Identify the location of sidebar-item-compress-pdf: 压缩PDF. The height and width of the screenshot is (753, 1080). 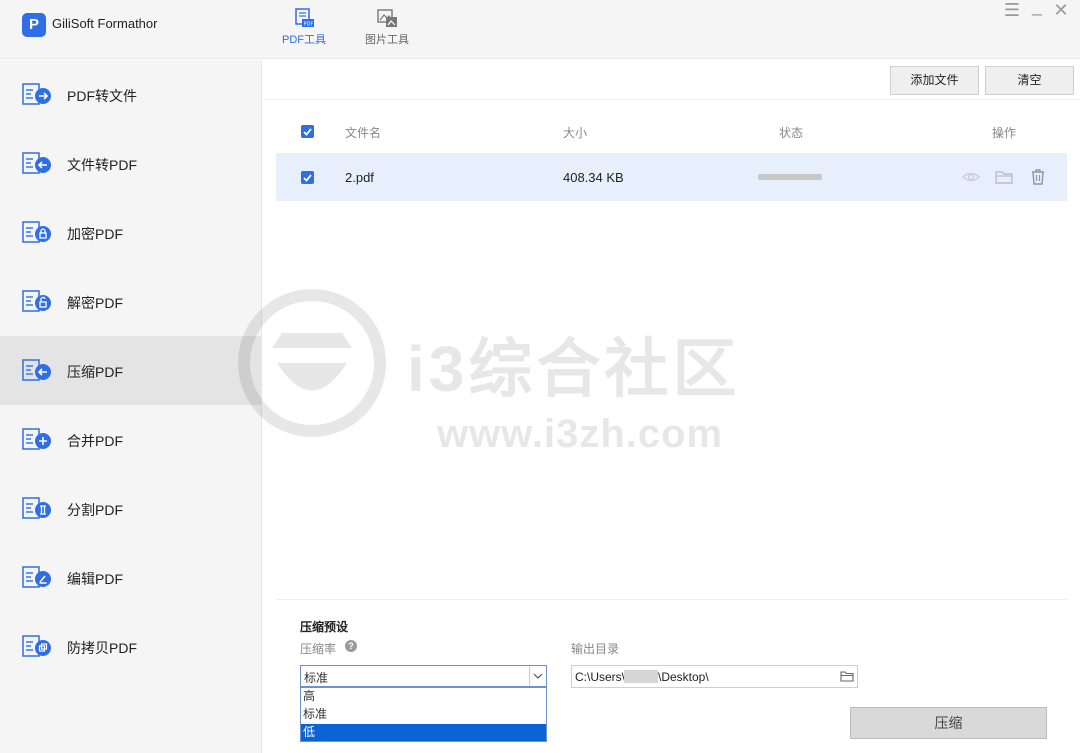
(131, 370).